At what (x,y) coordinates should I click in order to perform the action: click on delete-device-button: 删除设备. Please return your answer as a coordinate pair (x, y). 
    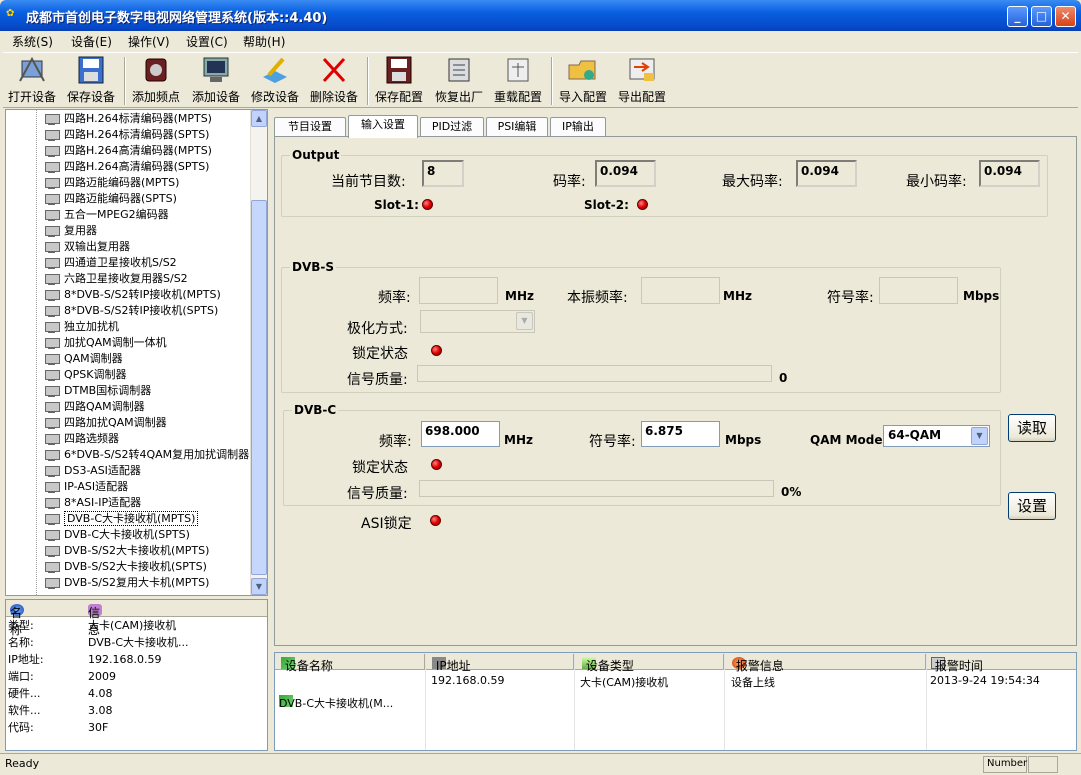
    Looking at the image, I should click on (334, 81).